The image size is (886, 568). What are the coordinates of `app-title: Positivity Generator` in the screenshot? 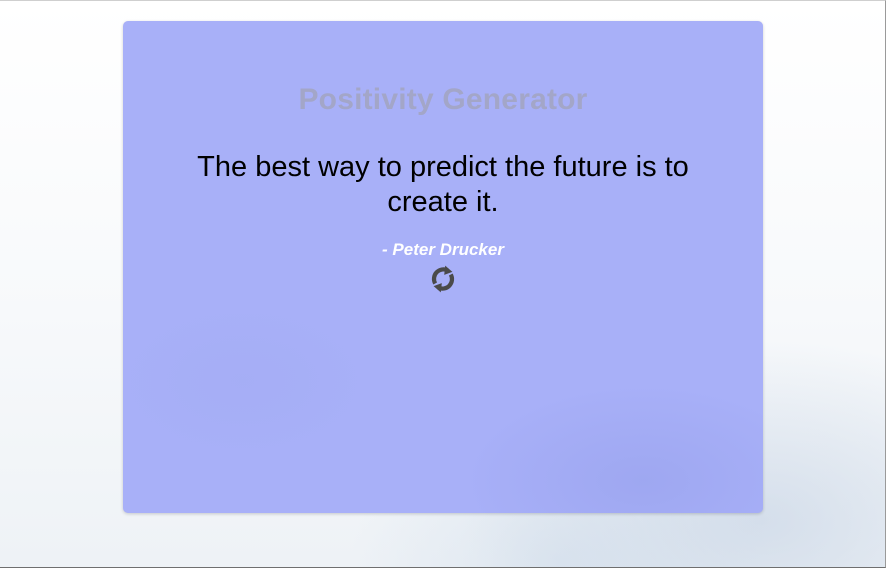 It's located at (443, 99).